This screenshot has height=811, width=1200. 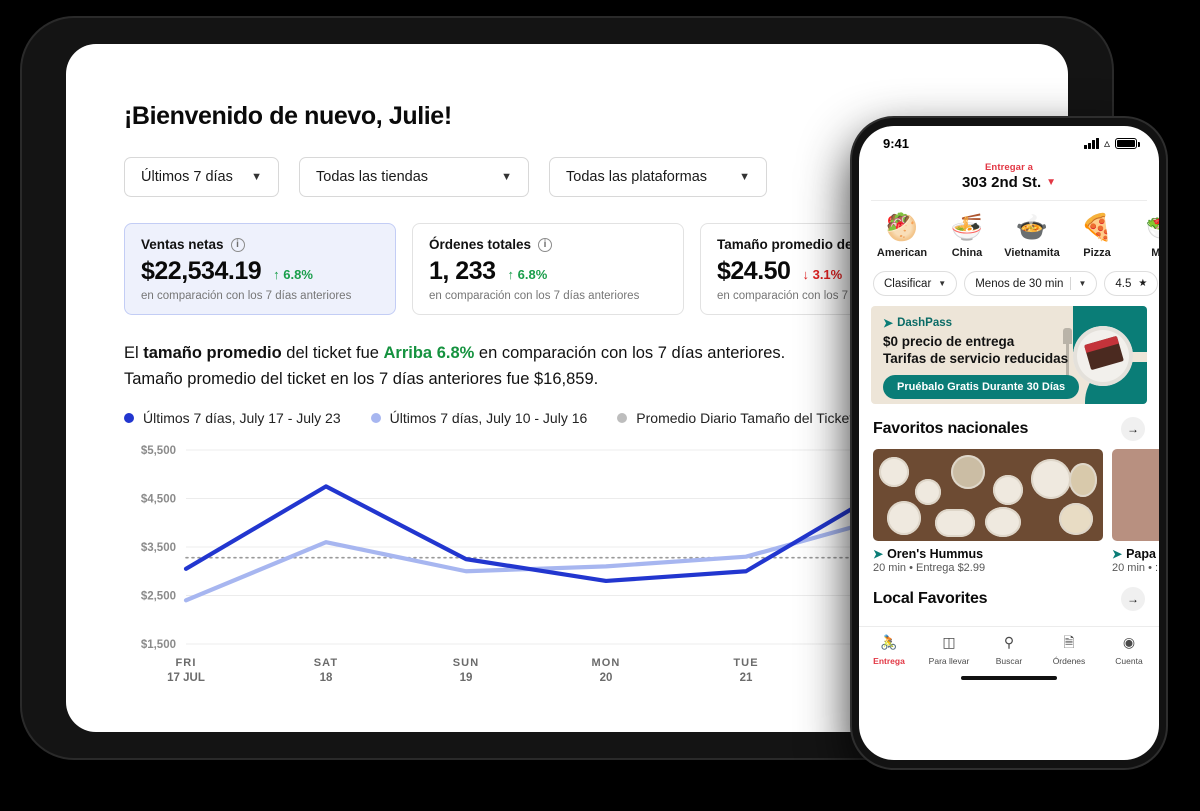 I want to click on deliver-to-label: Entregar a, so click(x=1009, y=167).